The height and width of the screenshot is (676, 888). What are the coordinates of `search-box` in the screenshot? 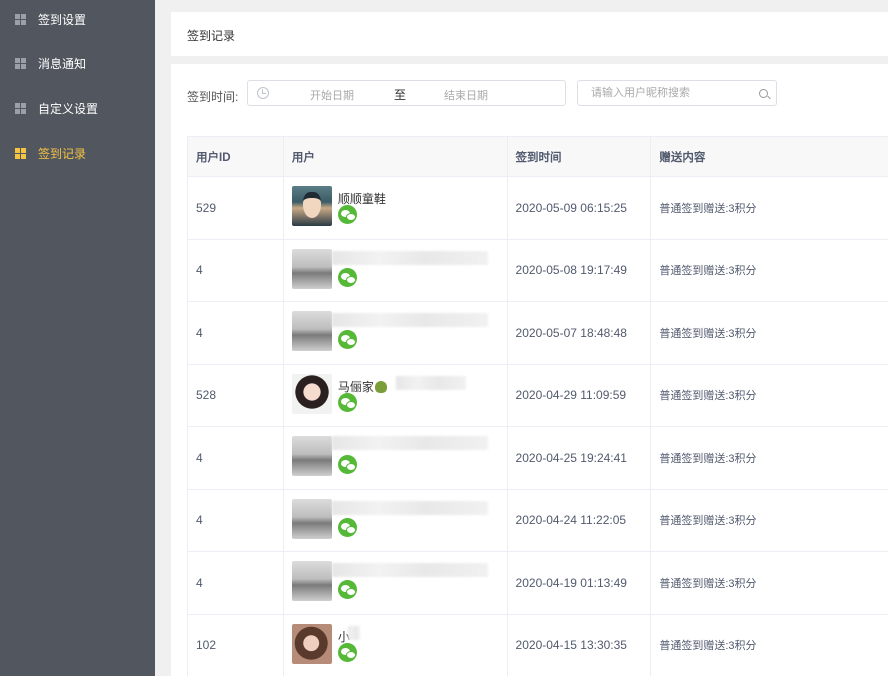 It's located at (677, 93).